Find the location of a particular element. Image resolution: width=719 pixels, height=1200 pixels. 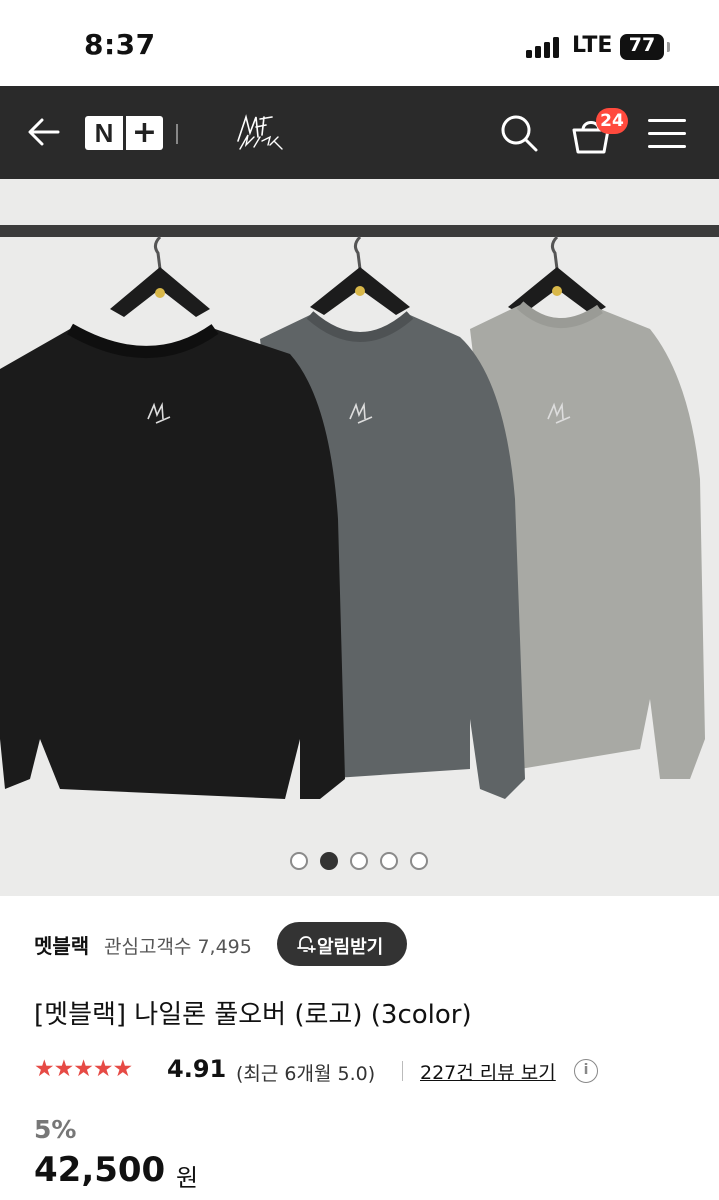

back-arrow-icon is located at coordinates (44, 132).